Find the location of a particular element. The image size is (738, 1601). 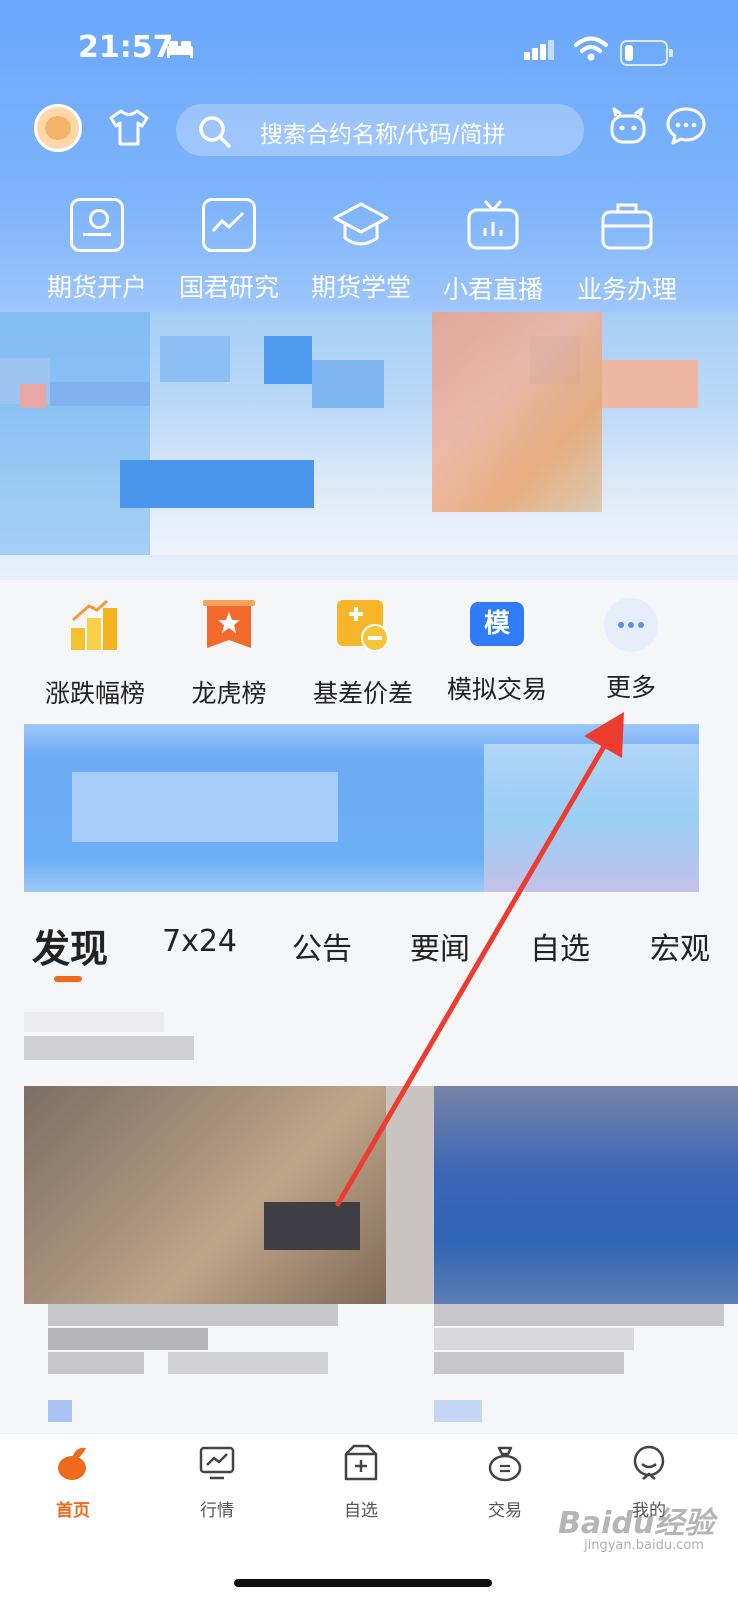

search-icon is located at coordinates (215, 132).